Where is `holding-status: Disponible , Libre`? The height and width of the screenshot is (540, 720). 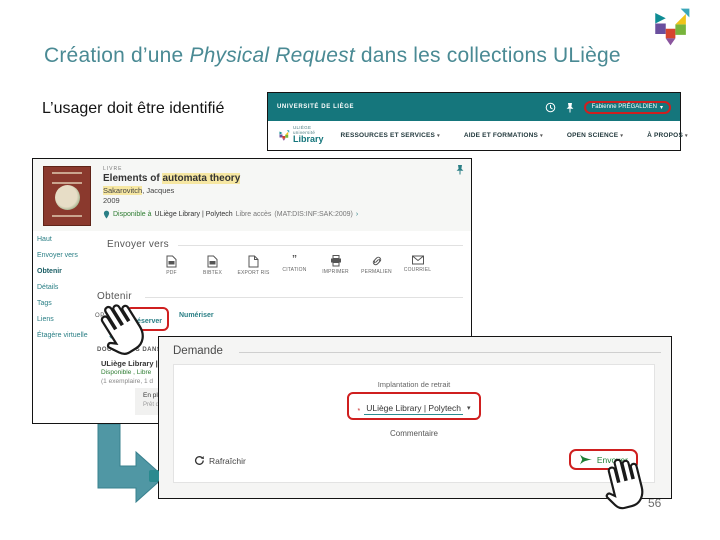 holding-status: Disponible , Libre is located at coordinates (126, 372).